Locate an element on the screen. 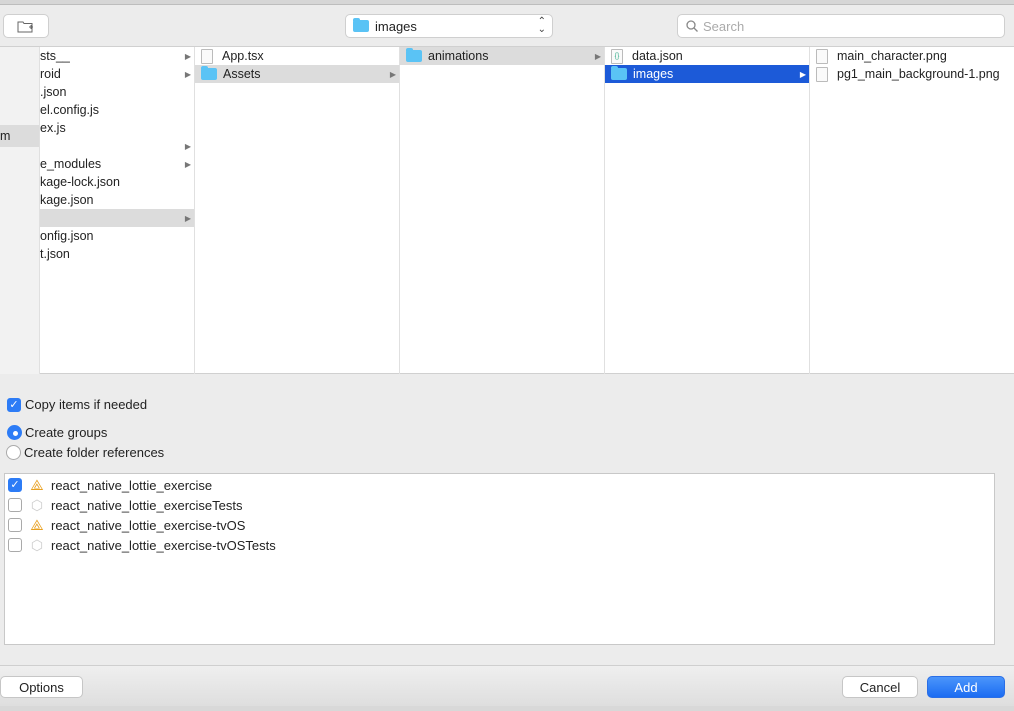 The width and height of the screenshot is (1014, 711). browser-column-3: animations ▶ is located at coordinates (502, 210).